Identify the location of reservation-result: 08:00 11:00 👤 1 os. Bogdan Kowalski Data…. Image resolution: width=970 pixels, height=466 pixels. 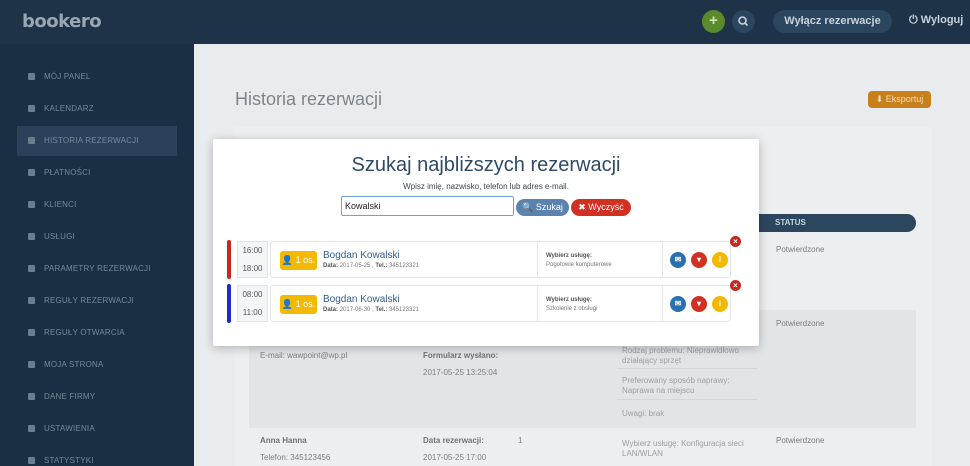
(482, 303).